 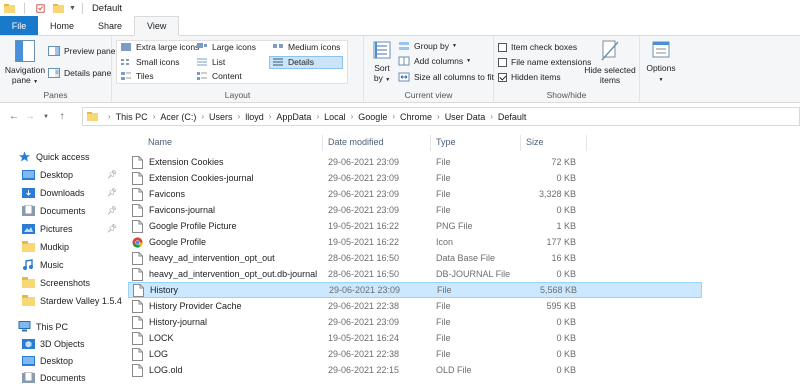 I want to click on table-row: Google Profile 19-05-2021 16:22 Icon 177 KB, so click(x=415, y=242).